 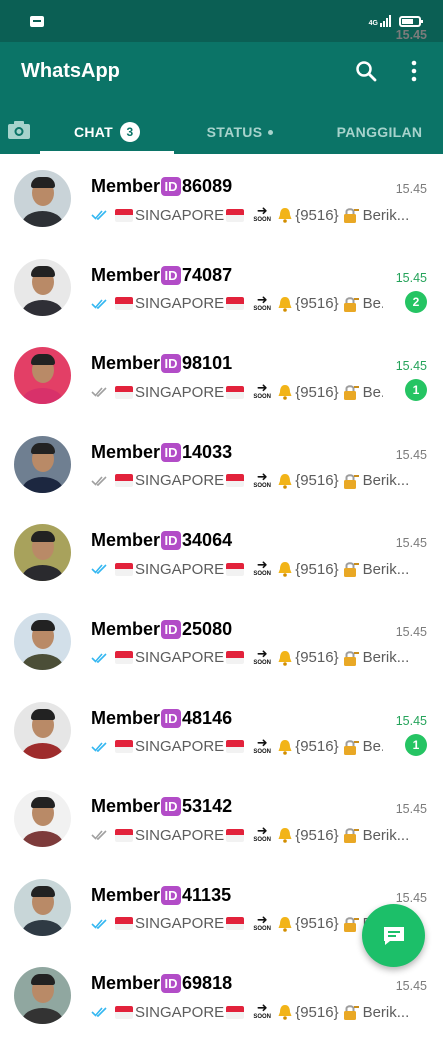 What do you see at coordinates (271, 132) in the screenshot?
I see `status-update-dot` at bounding box center [271, 132].